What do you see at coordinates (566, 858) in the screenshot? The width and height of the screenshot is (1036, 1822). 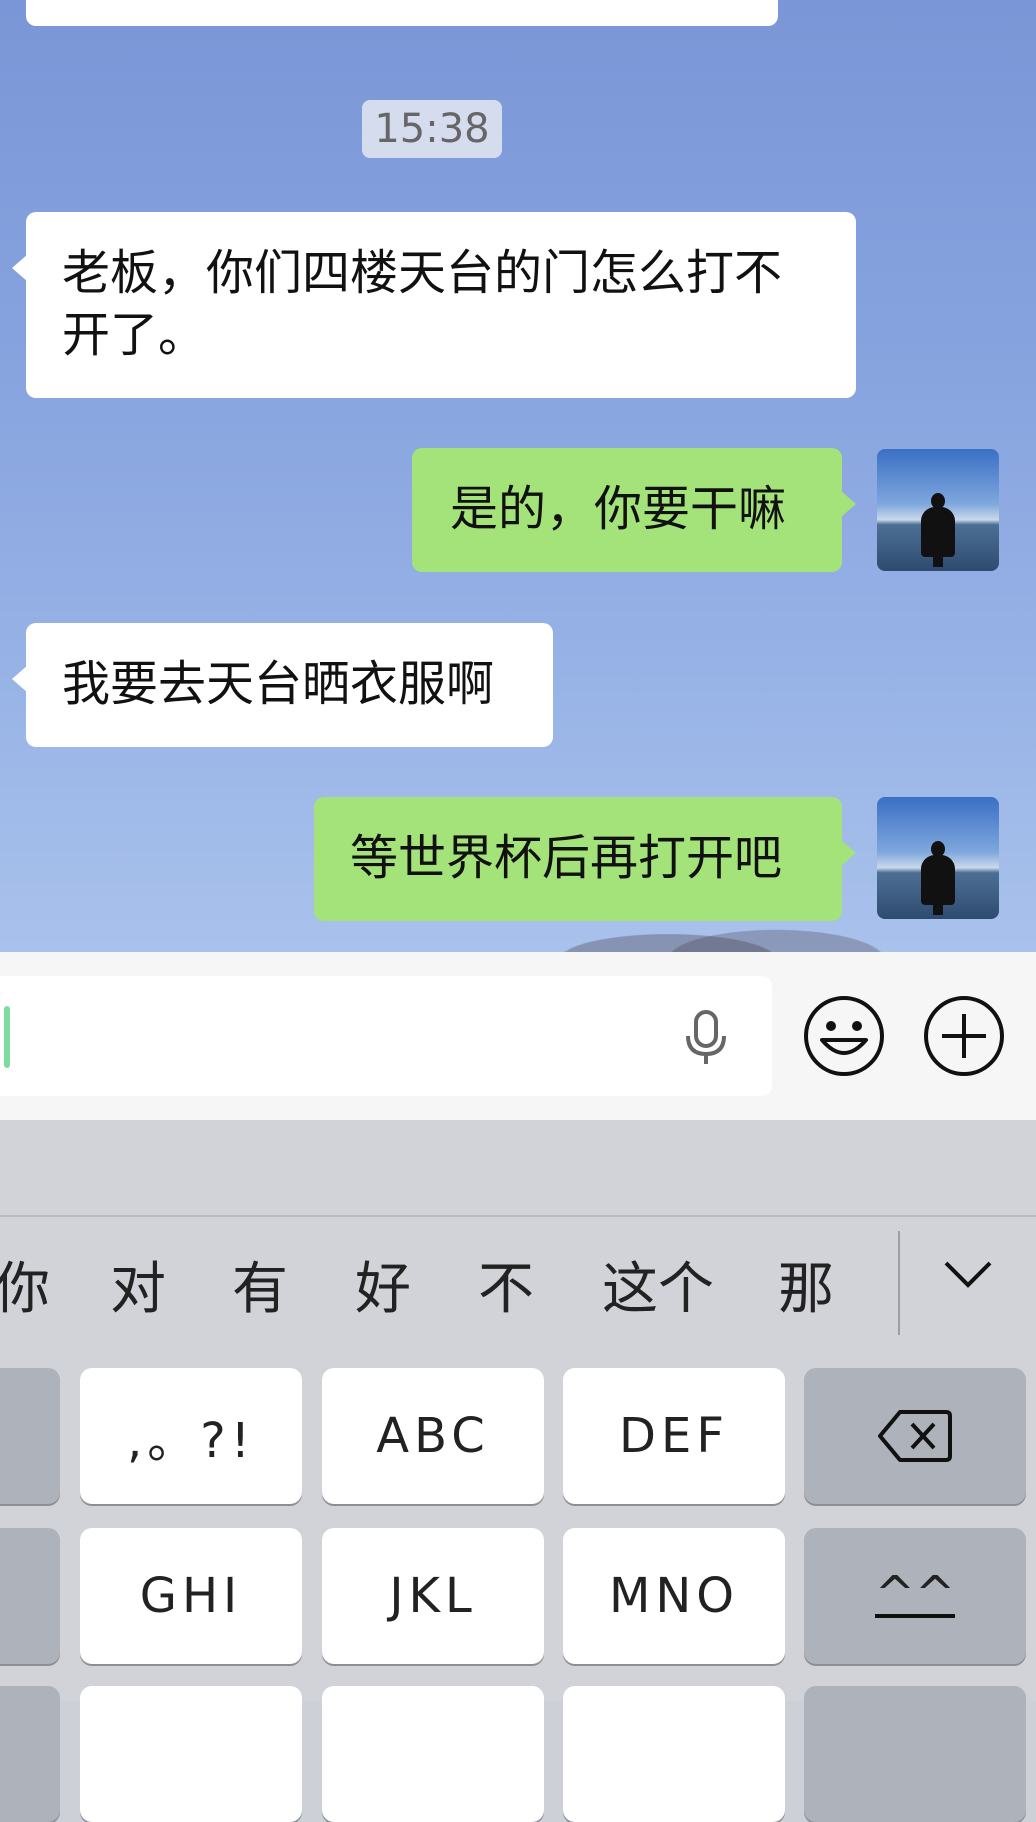 I see `message-text: 等世界杯后再打开吧` at bounding box center [566, 858].